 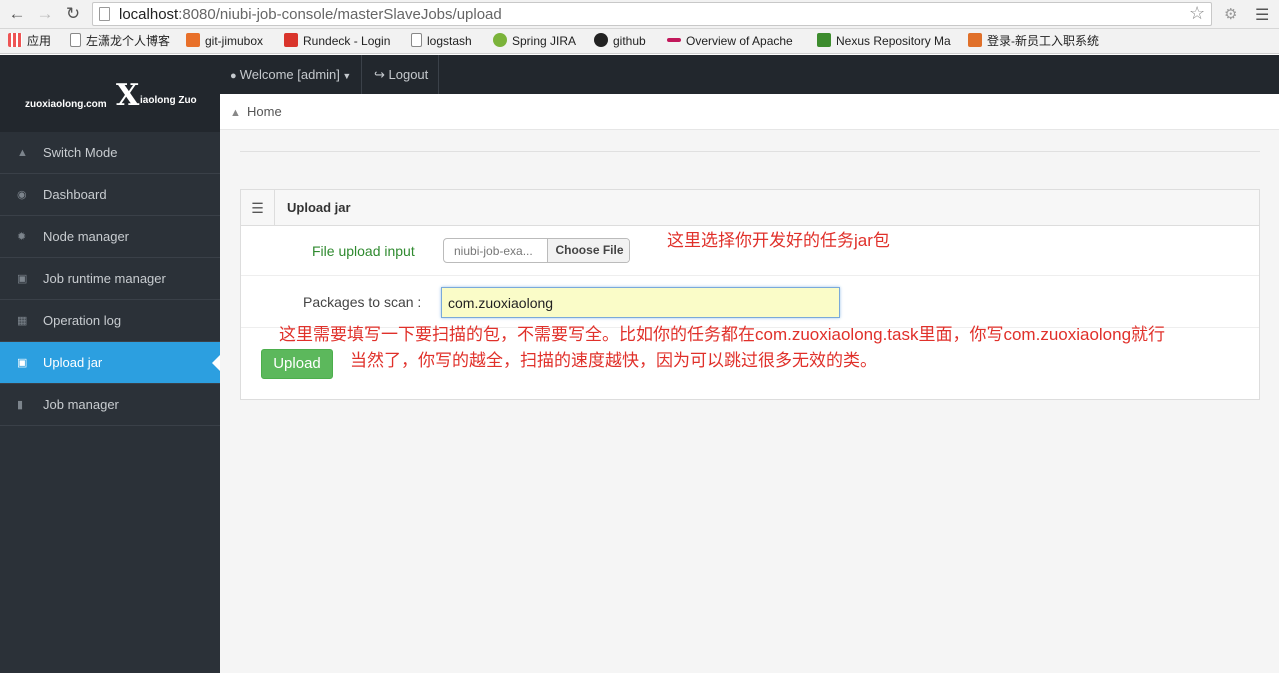 What do you see at coordinates (778, 240) in the screenshot?
I see `annotation-note-jar: 这里选择你开发好的任务jar包` at bounding box center [778, 240].